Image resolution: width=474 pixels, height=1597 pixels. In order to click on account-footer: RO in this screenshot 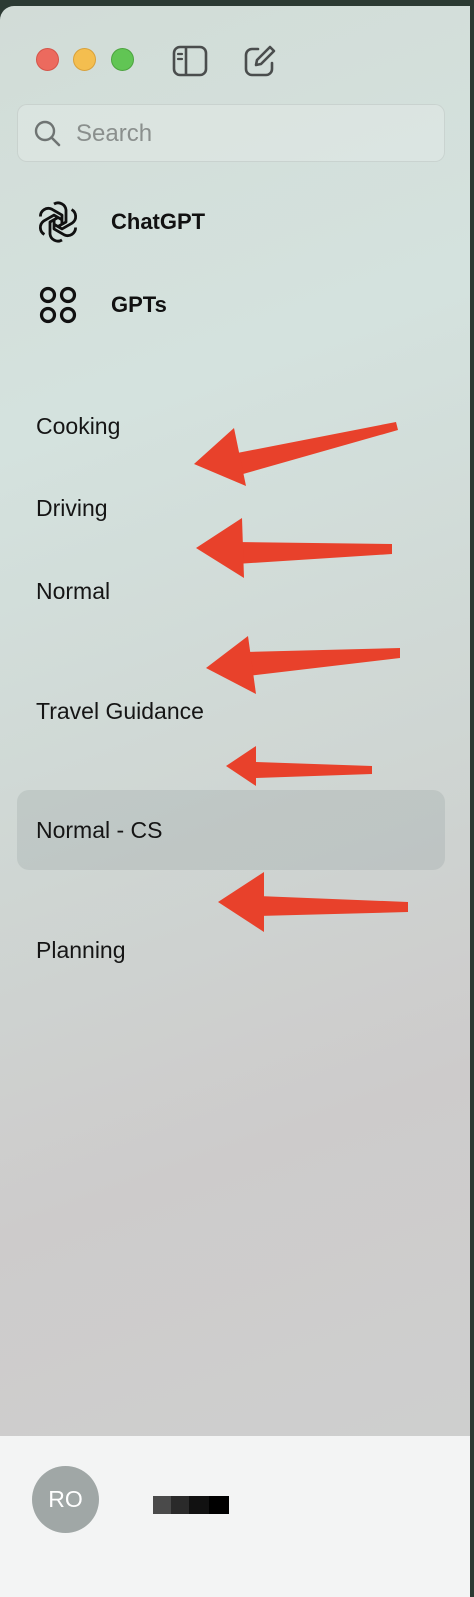, I will do `click(235, 1516)`.